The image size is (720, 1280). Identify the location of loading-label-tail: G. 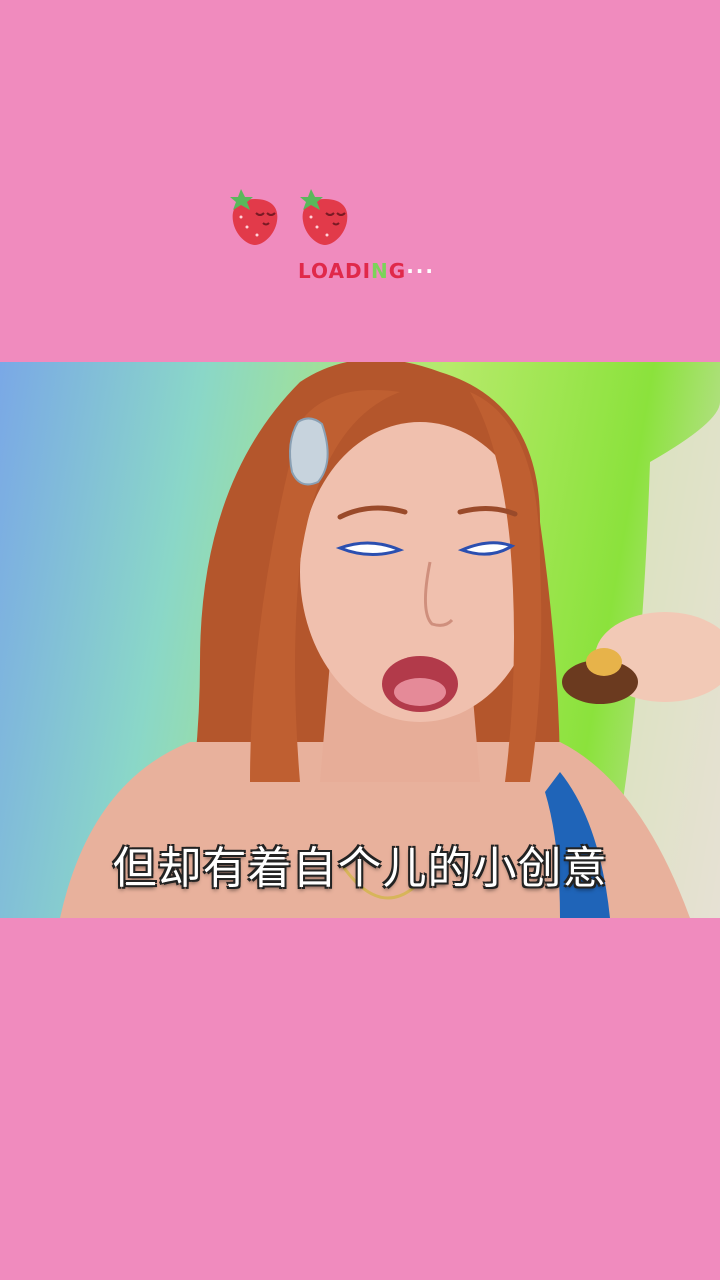
(397, 271).